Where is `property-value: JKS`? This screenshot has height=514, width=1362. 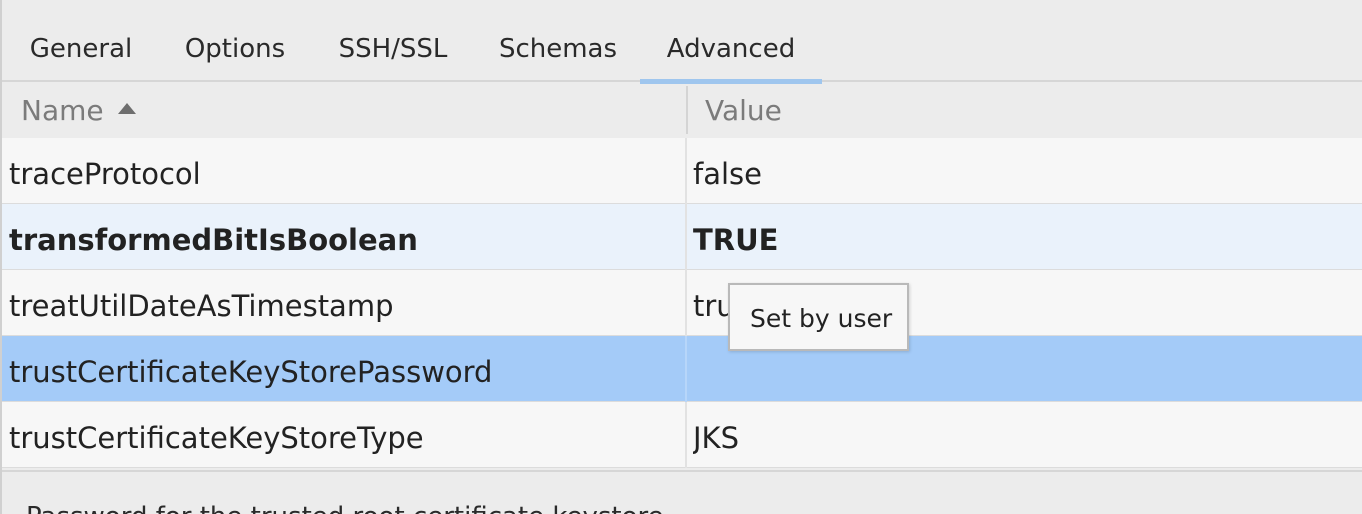
property-value: JKS is located at coordinates (1023, 434).